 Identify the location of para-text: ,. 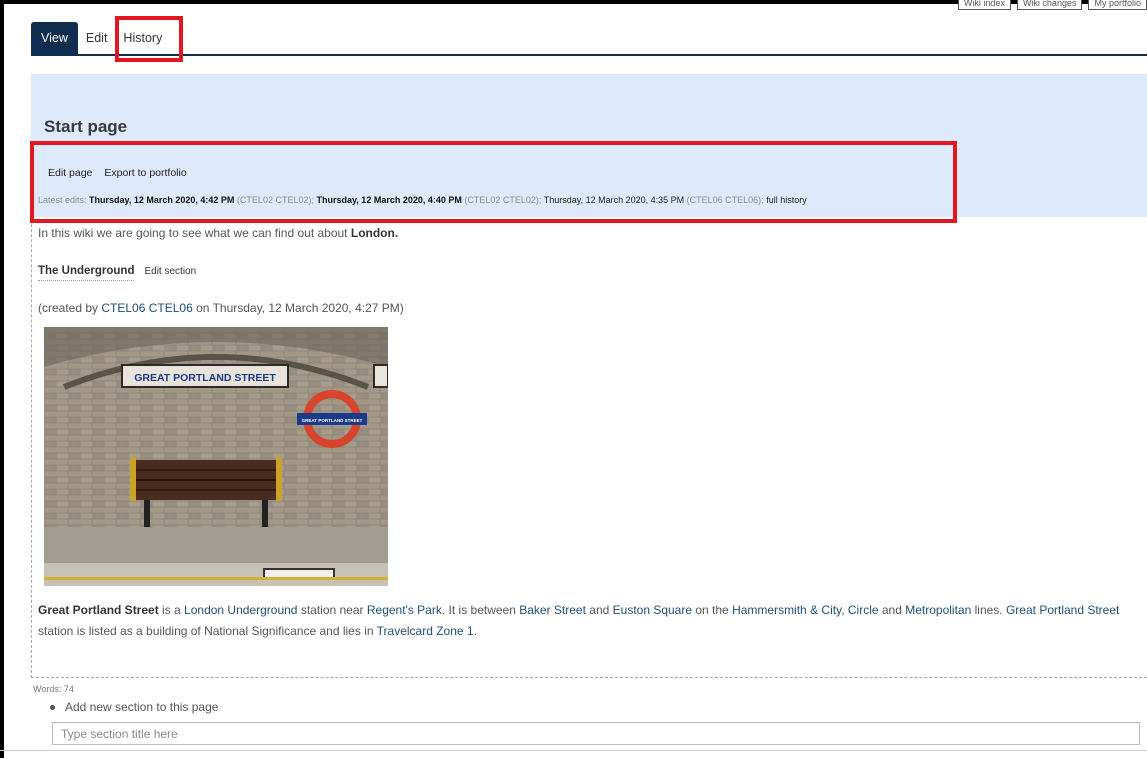
(844, 610).